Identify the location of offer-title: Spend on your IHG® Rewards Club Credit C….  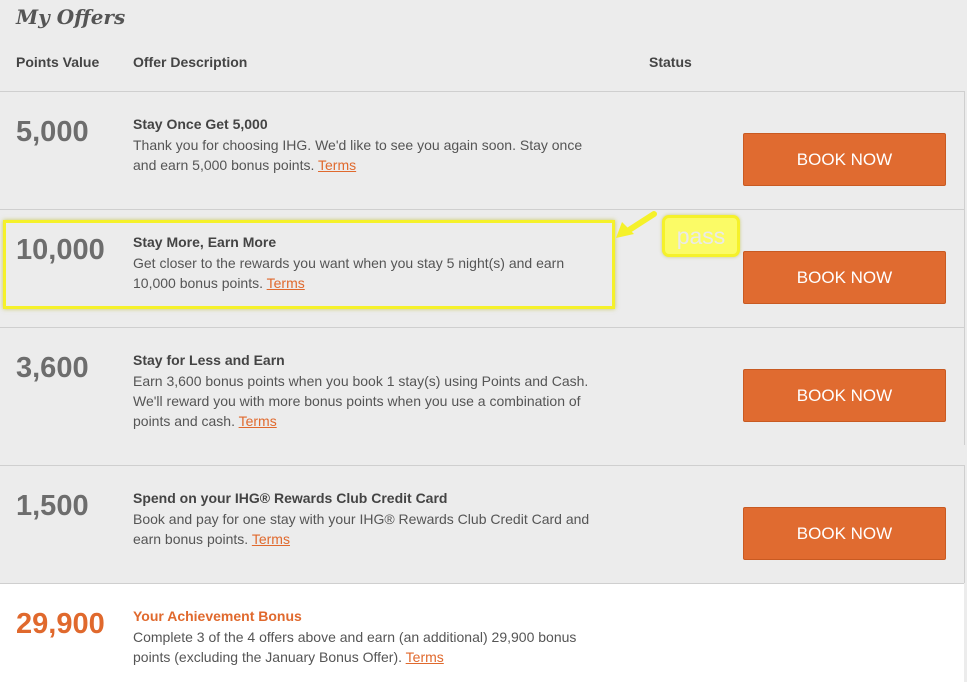
(290, 498).